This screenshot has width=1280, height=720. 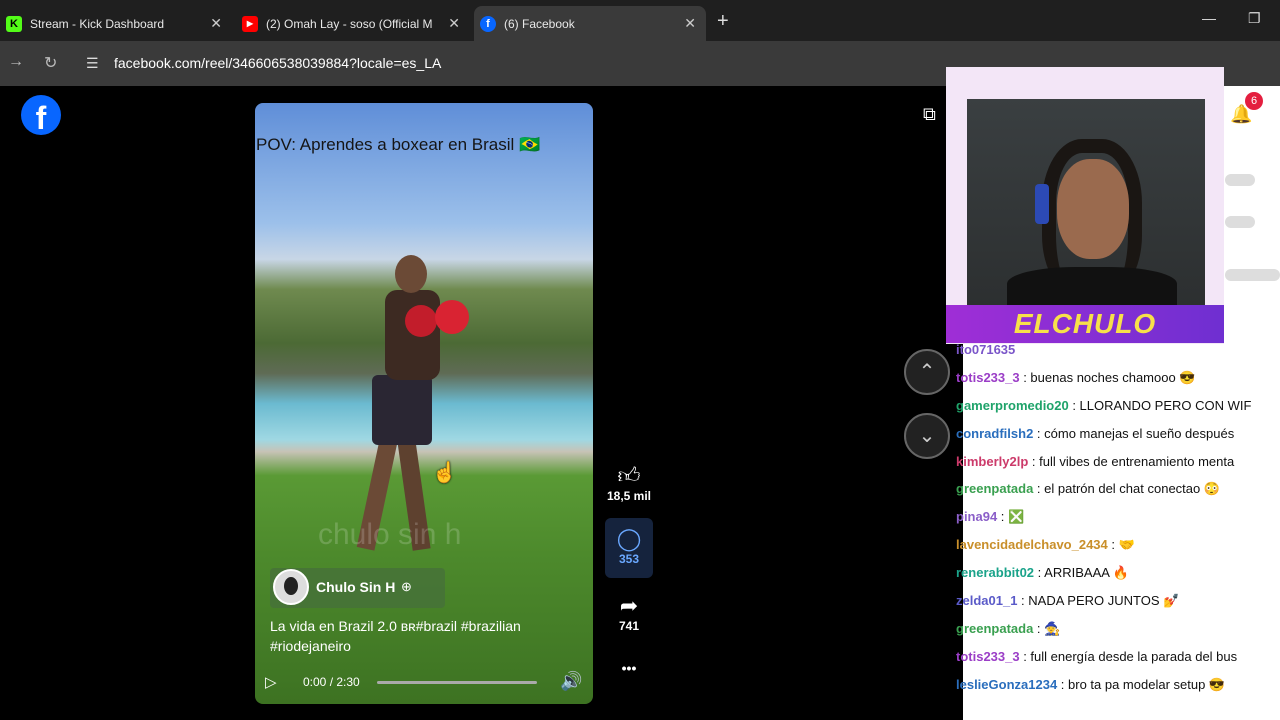 What do you see at coordinates (291, 587) in the screenshot?
I see `author-avatar` at bounding box center [291, 587].